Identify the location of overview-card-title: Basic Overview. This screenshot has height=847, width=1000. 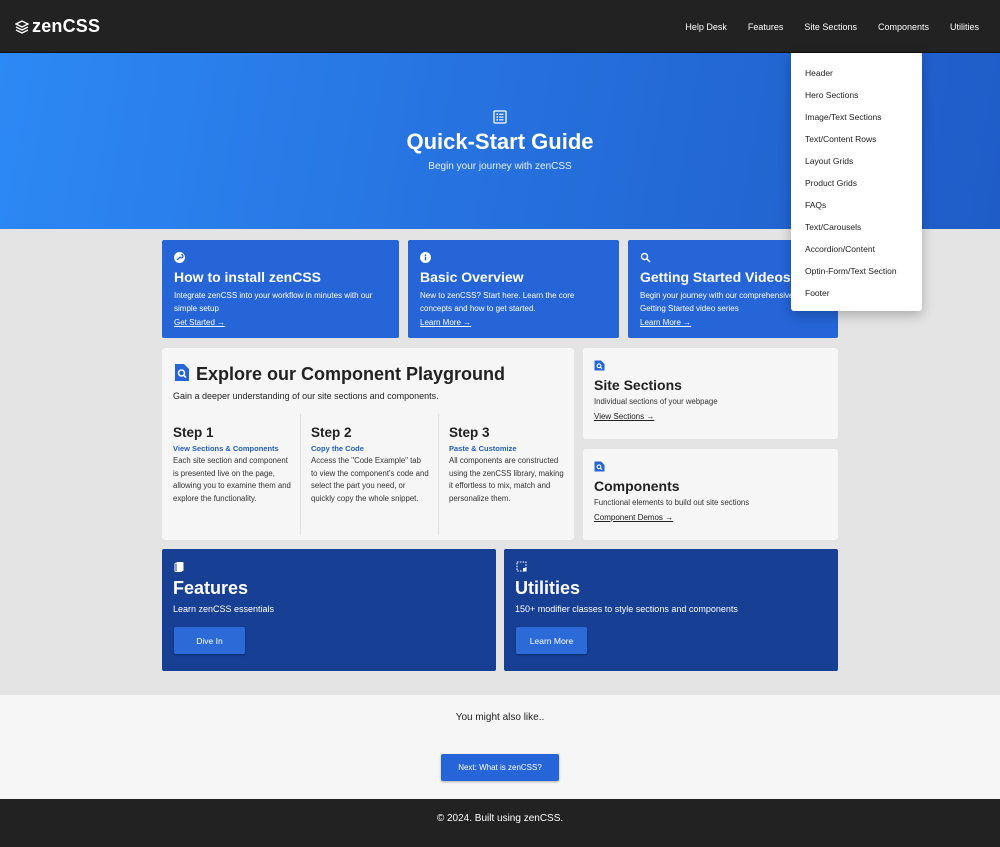
(472, 277).